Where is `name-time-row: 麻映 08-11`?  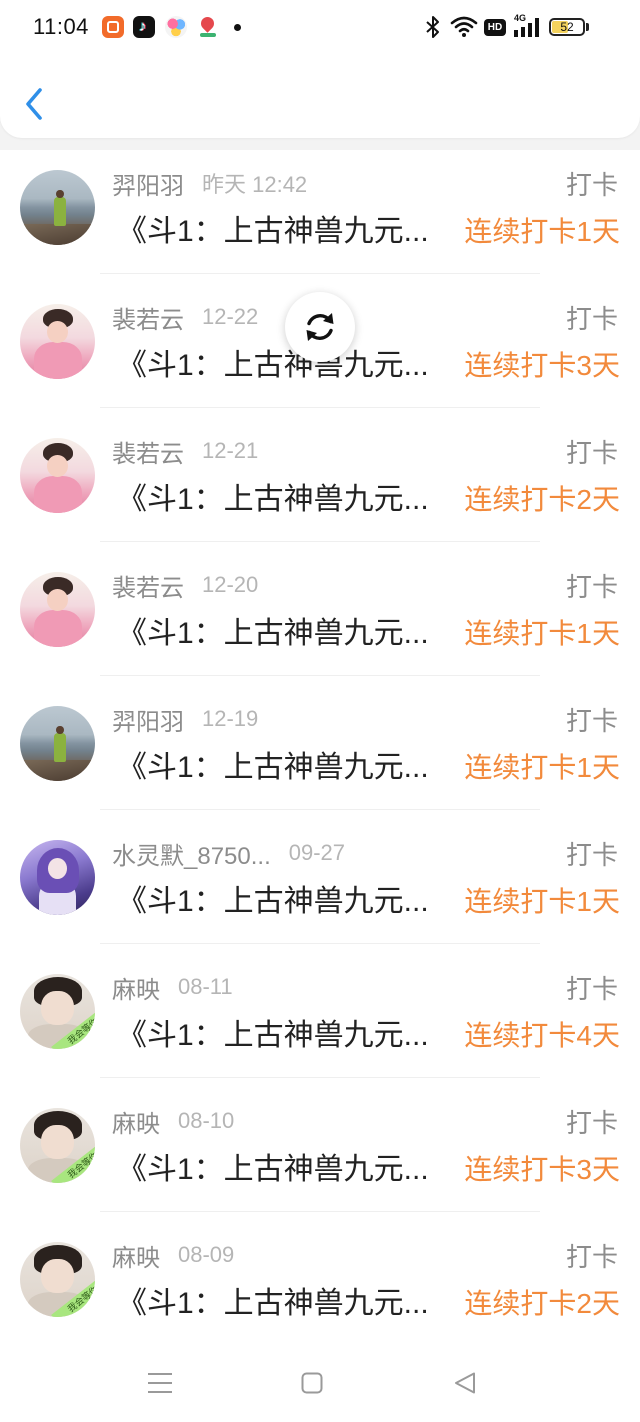
name-time-row: 麻映 08-11 is located at coordinates (172, 987).